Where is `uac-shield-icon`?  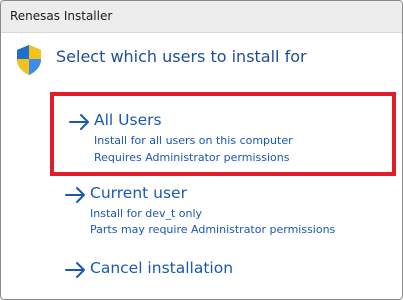 uac-shield-icon is located at coordinates (29, 60).